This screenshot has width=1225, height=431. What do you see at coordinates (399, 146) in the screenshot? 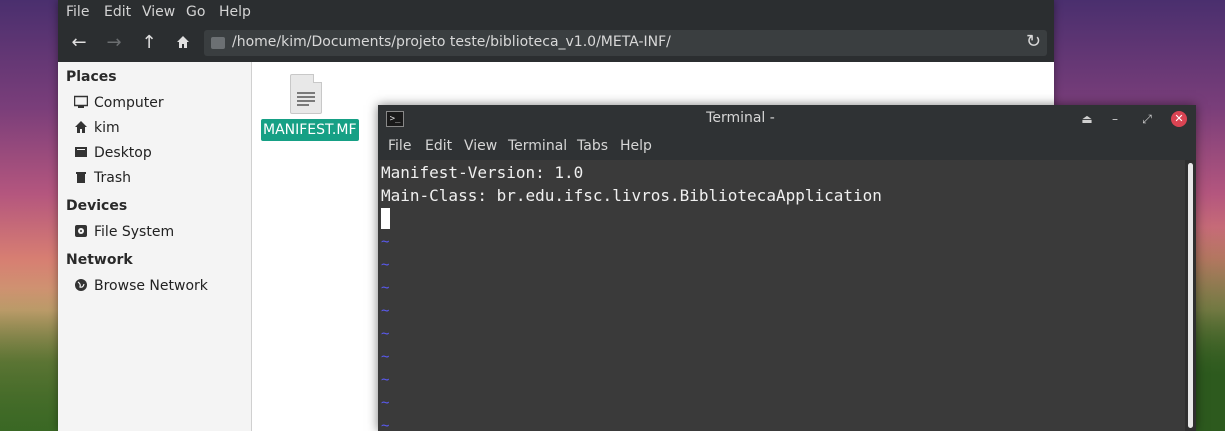
I see `term-menu-file: File` at bounding box center [399, 146].